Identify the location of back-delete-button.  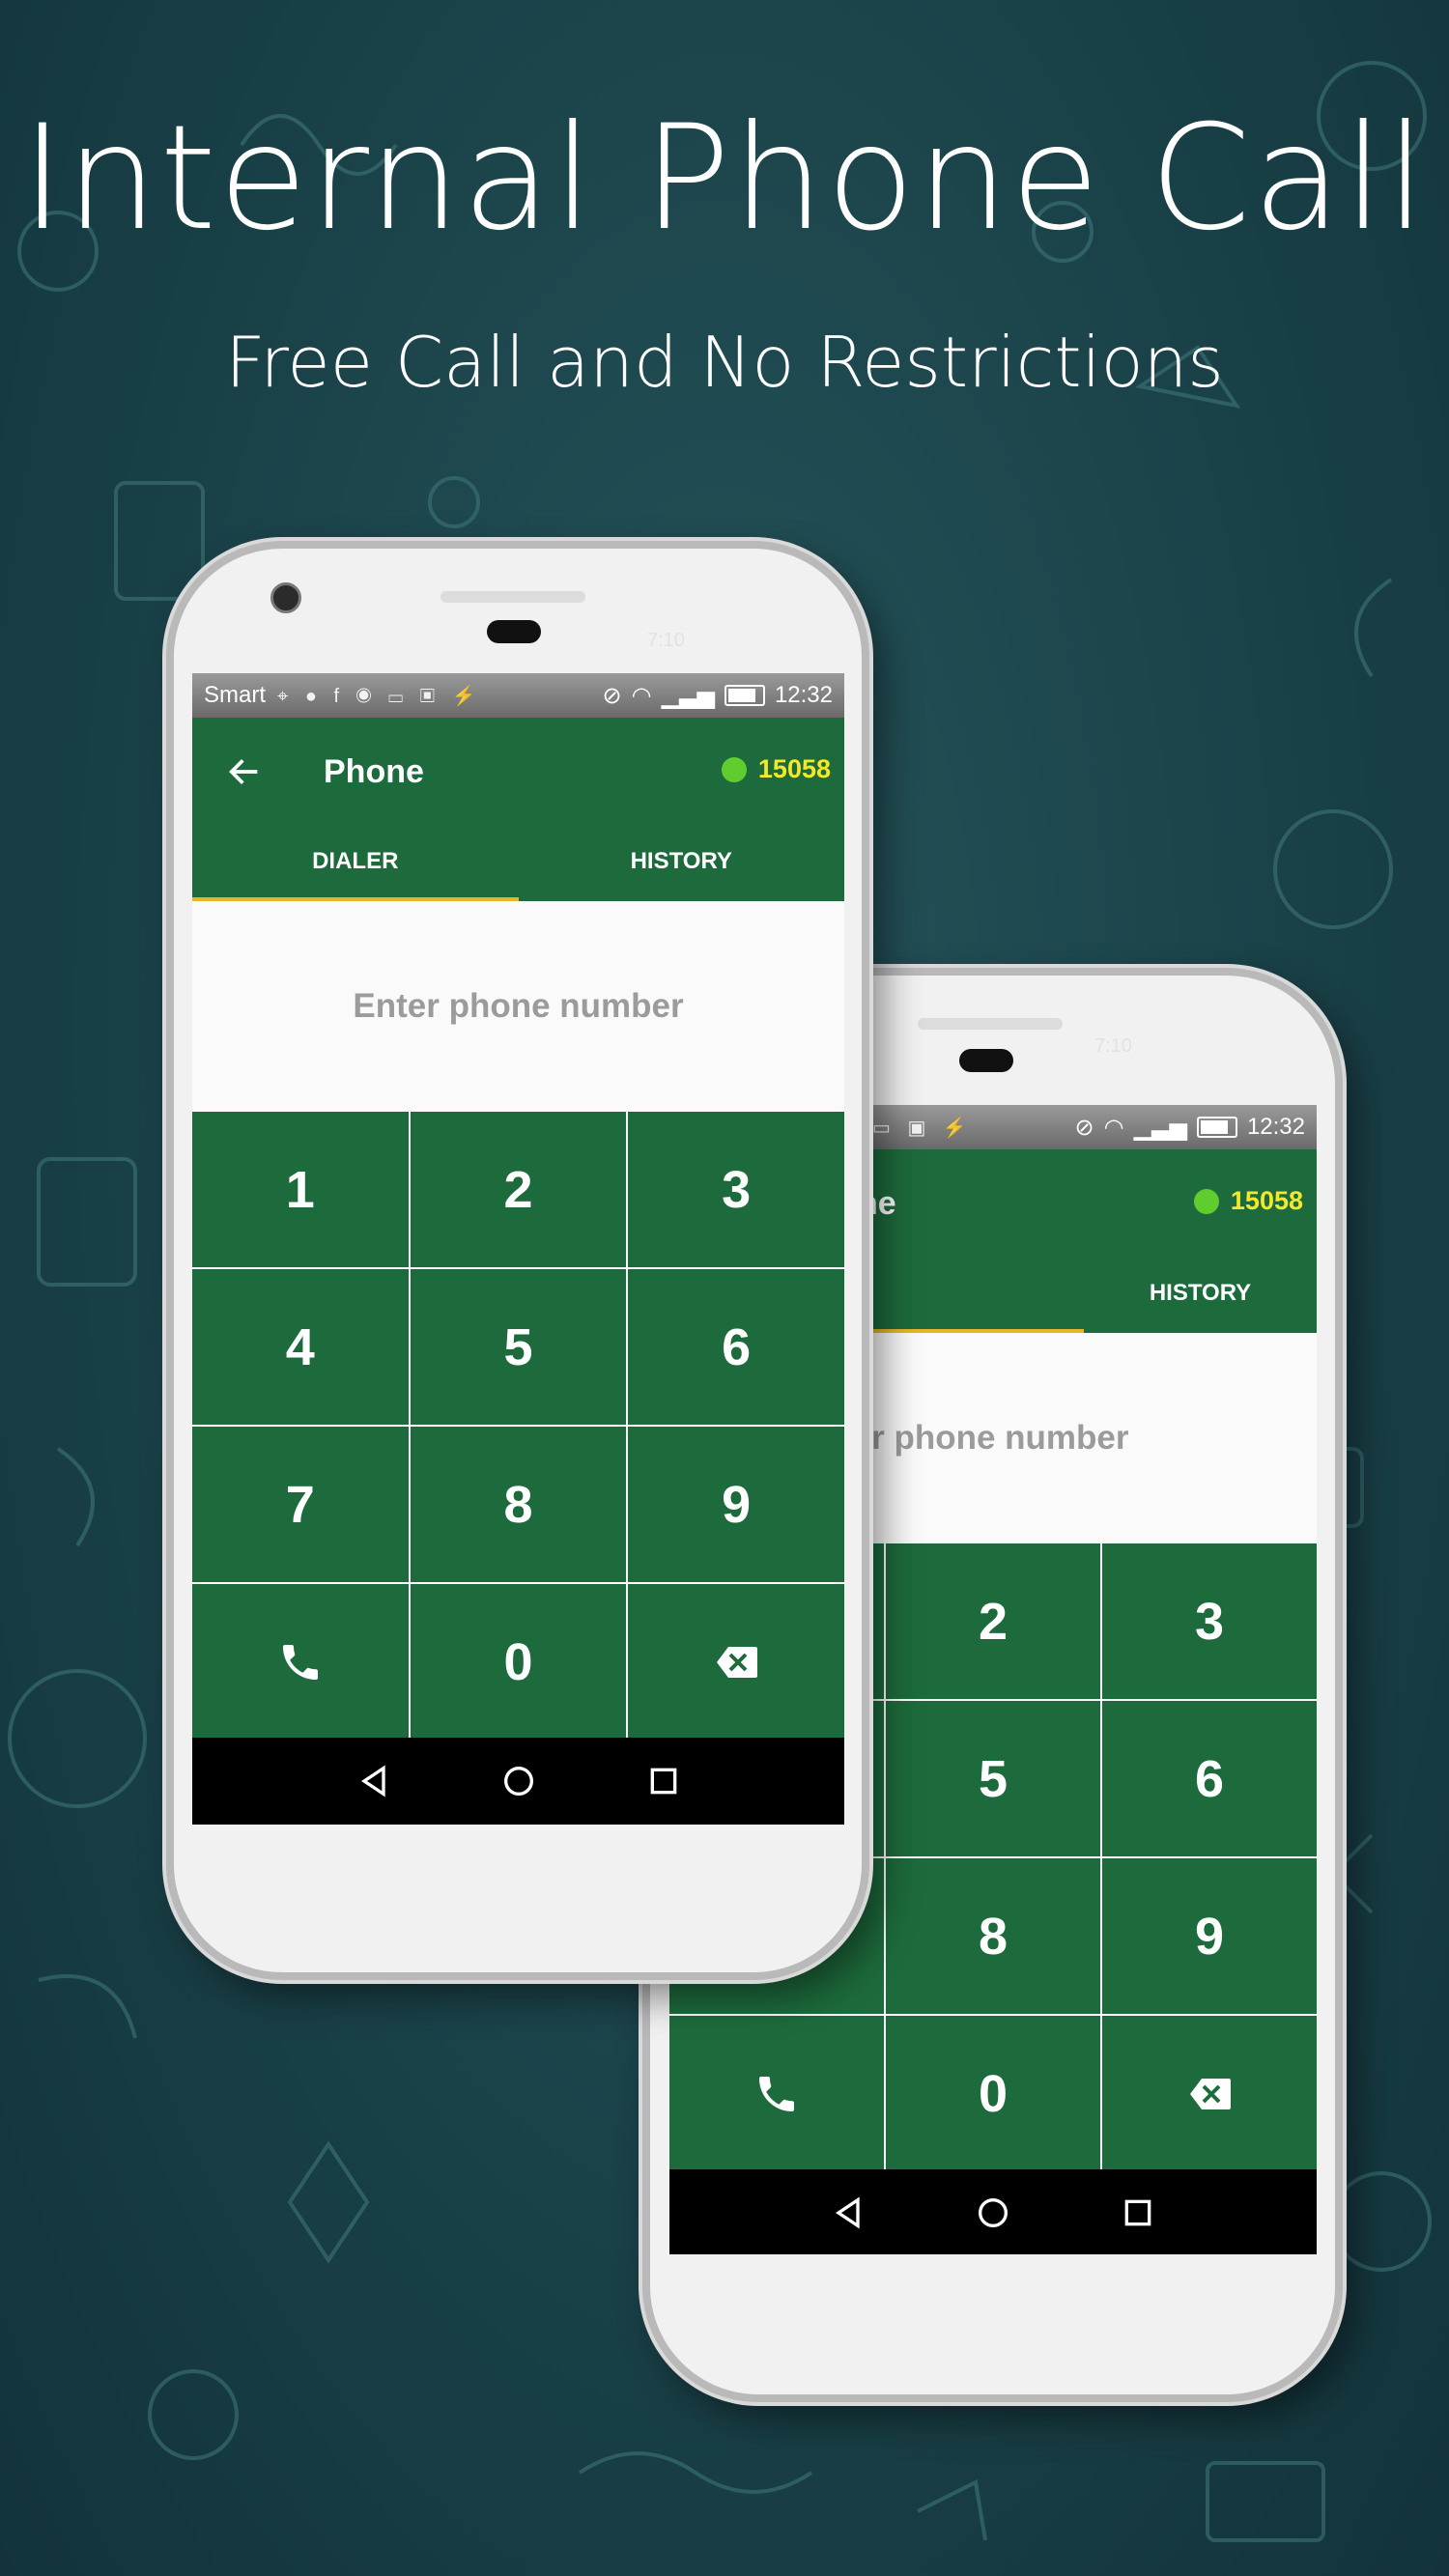
(1209, 2093).